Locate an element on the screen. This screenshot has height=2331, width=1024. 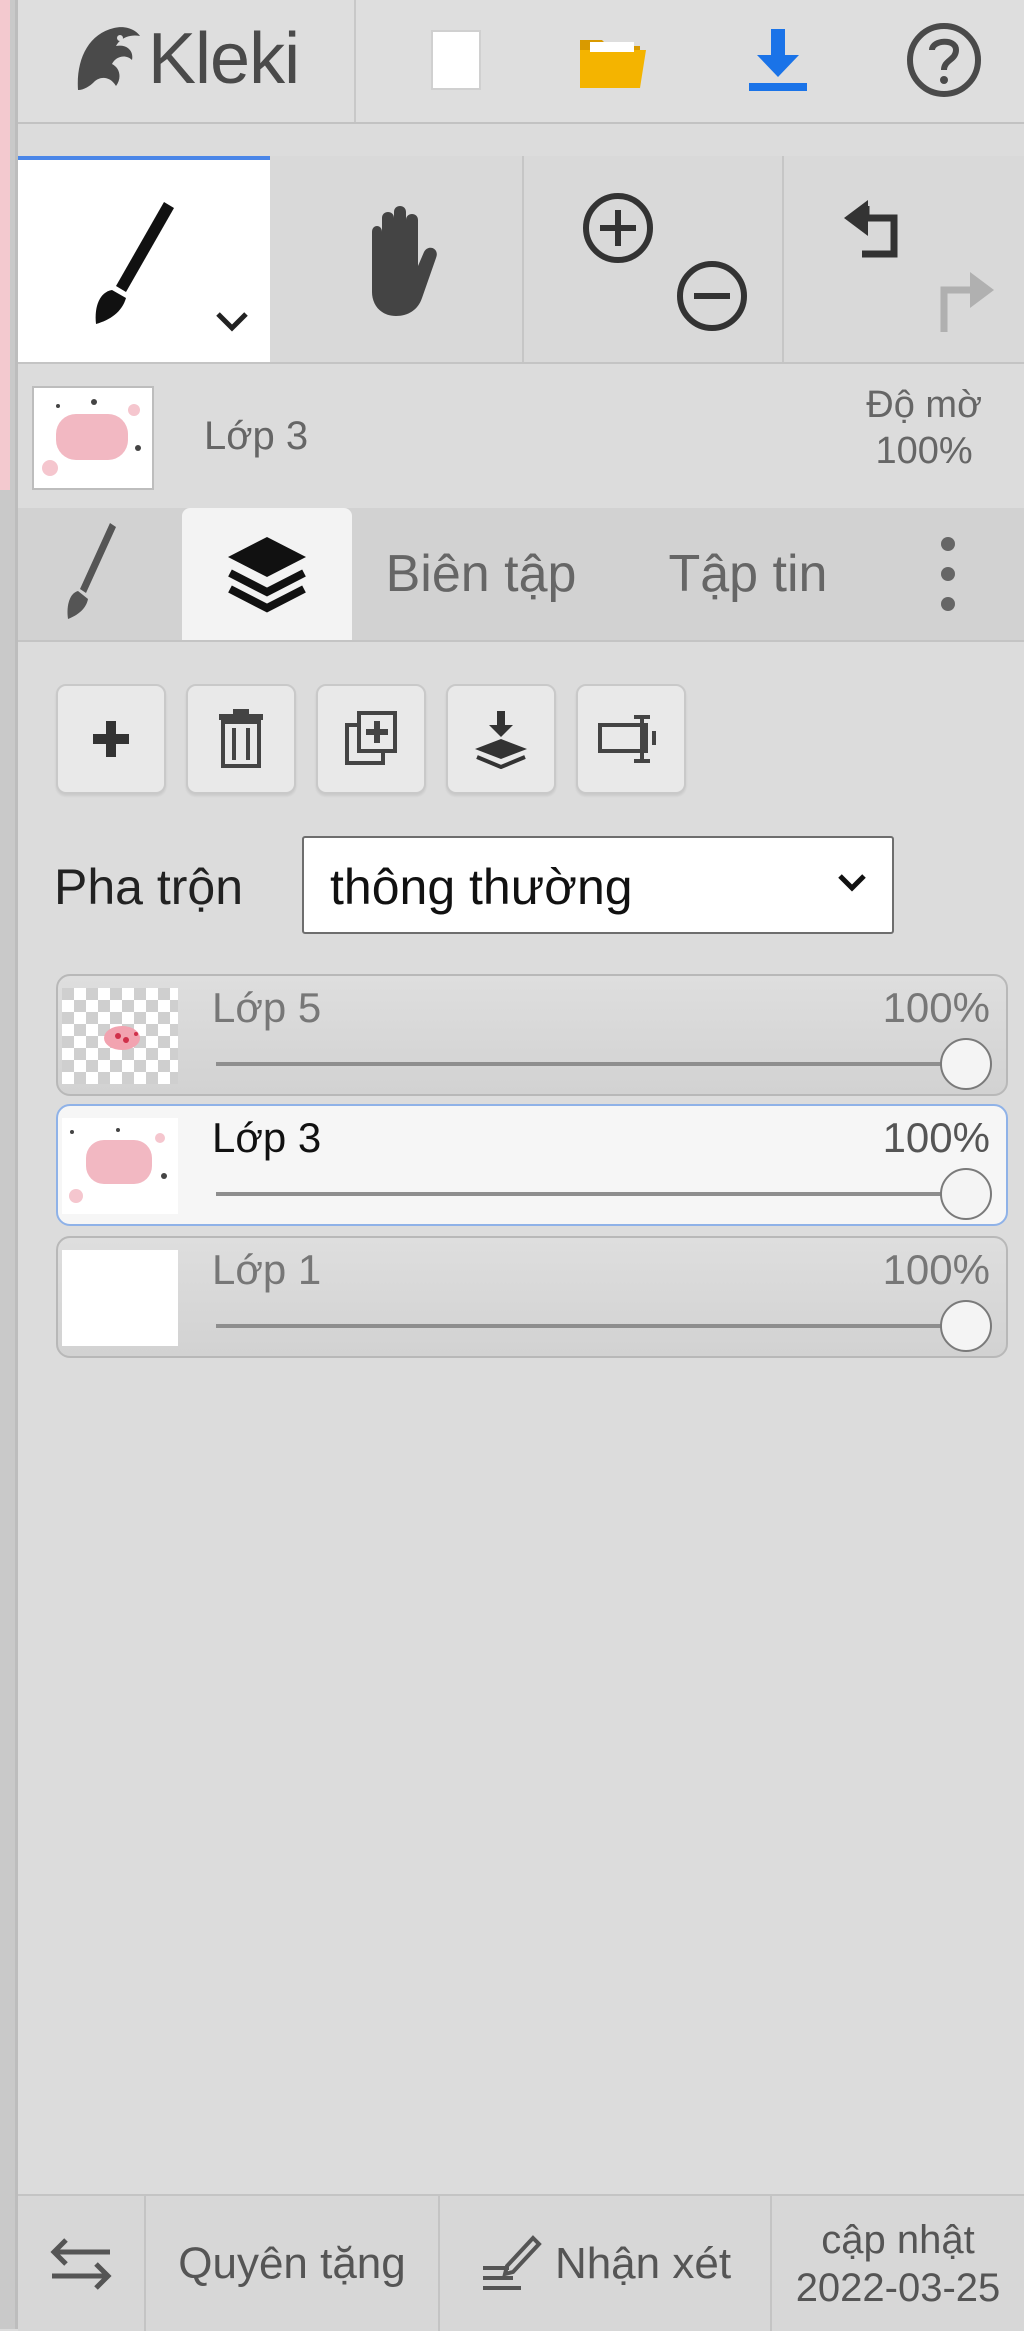
opacity-value: 100% is located at coordinates (924, 451).